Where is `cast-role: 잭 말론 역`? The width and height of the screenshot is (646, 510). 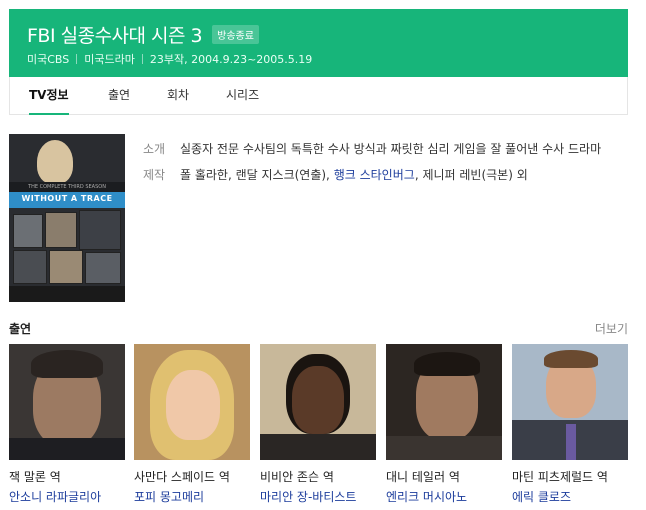
cast-role: 잭 말론 역 is located at coordinates (35, 477).